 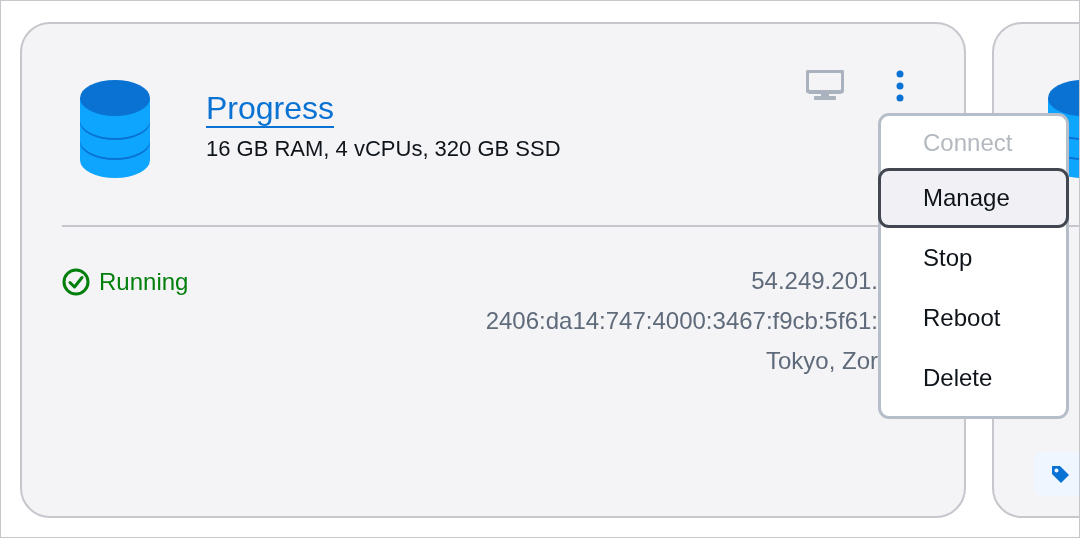 What do you see at coordinates (973, 378) in the screenshot?
I see `menu-item: Delete` at bounding box center [973, 378].